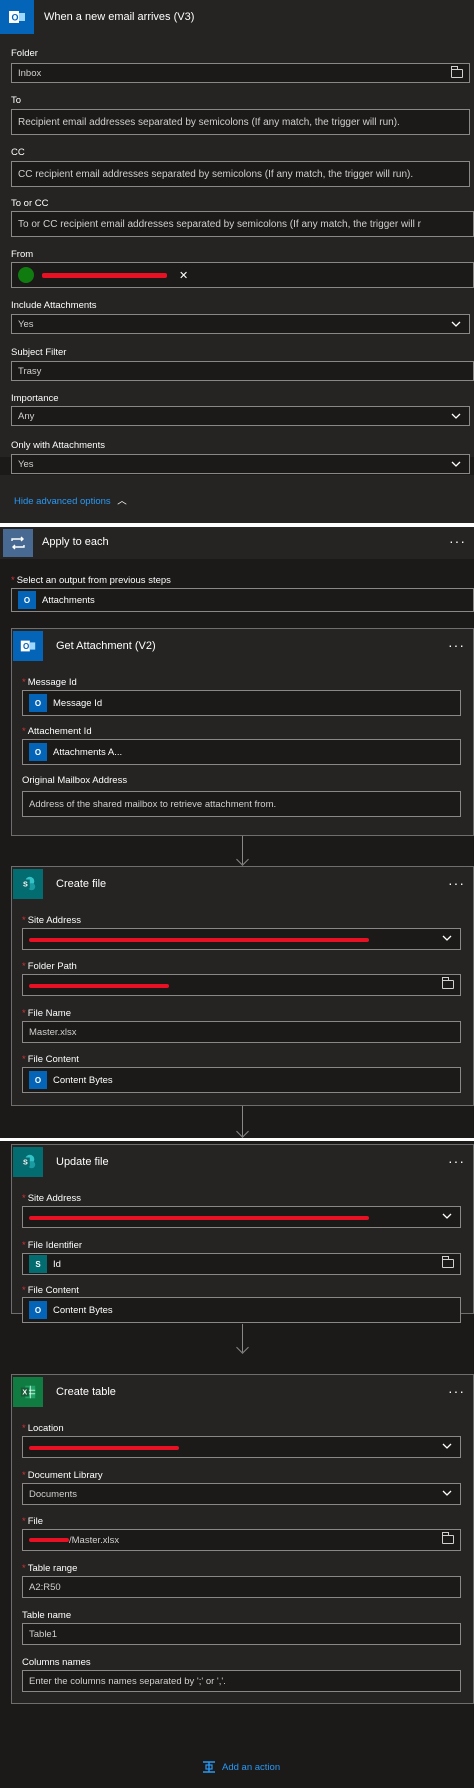 This screenshot has width=474, height=1788. Describe the element at coordinates (241, 1217) in the screenshot. I see `update-site-address-select` at that location.